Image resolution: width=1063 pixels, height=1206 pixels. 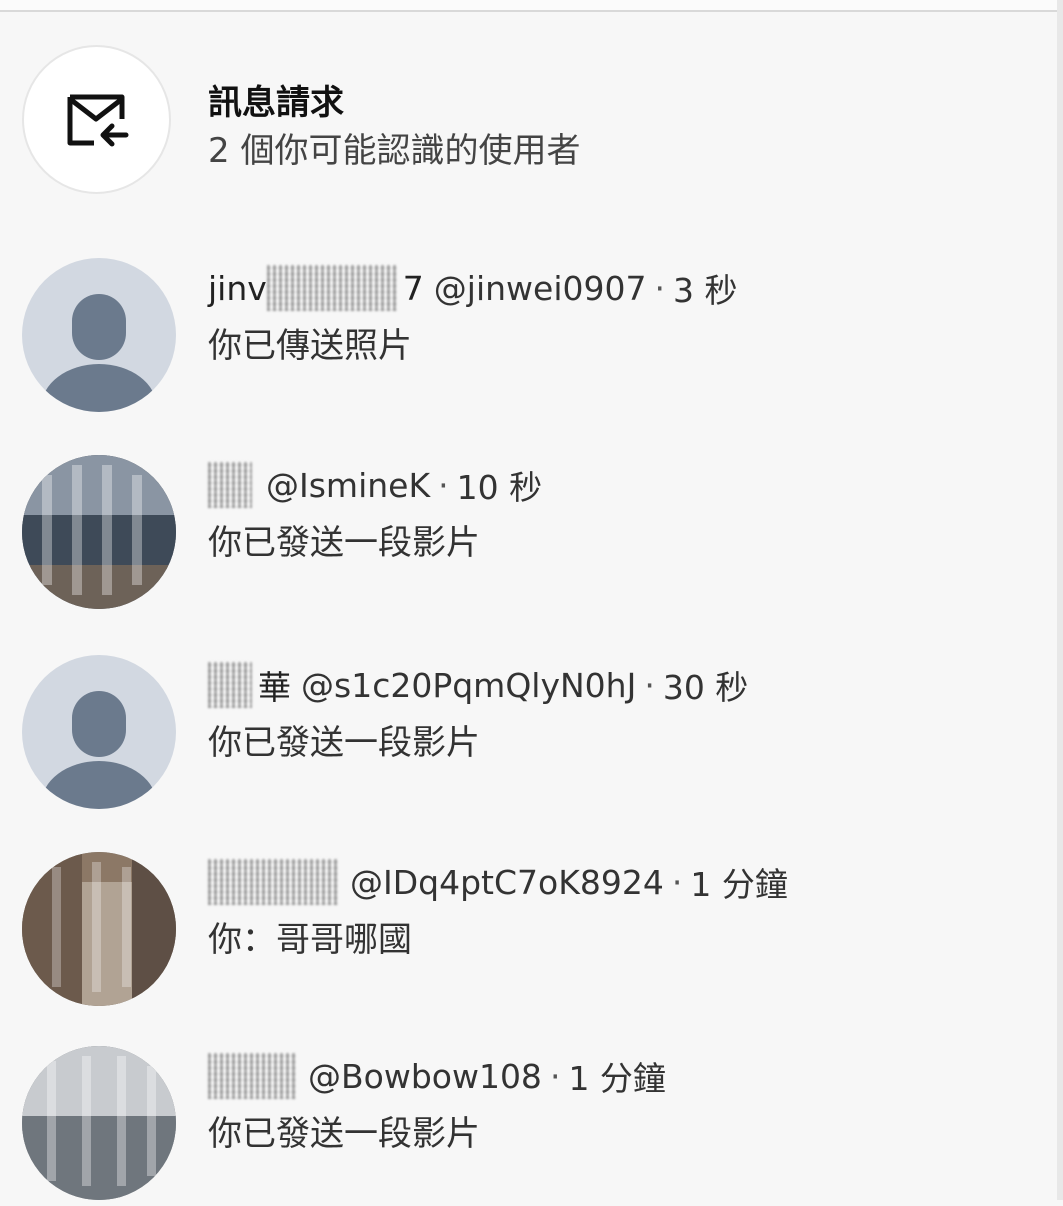 What do you see at coordinates (540, 288) in the screenshot?
I see `user-handle: @jinwei0907` at bounding box center [540, 288].